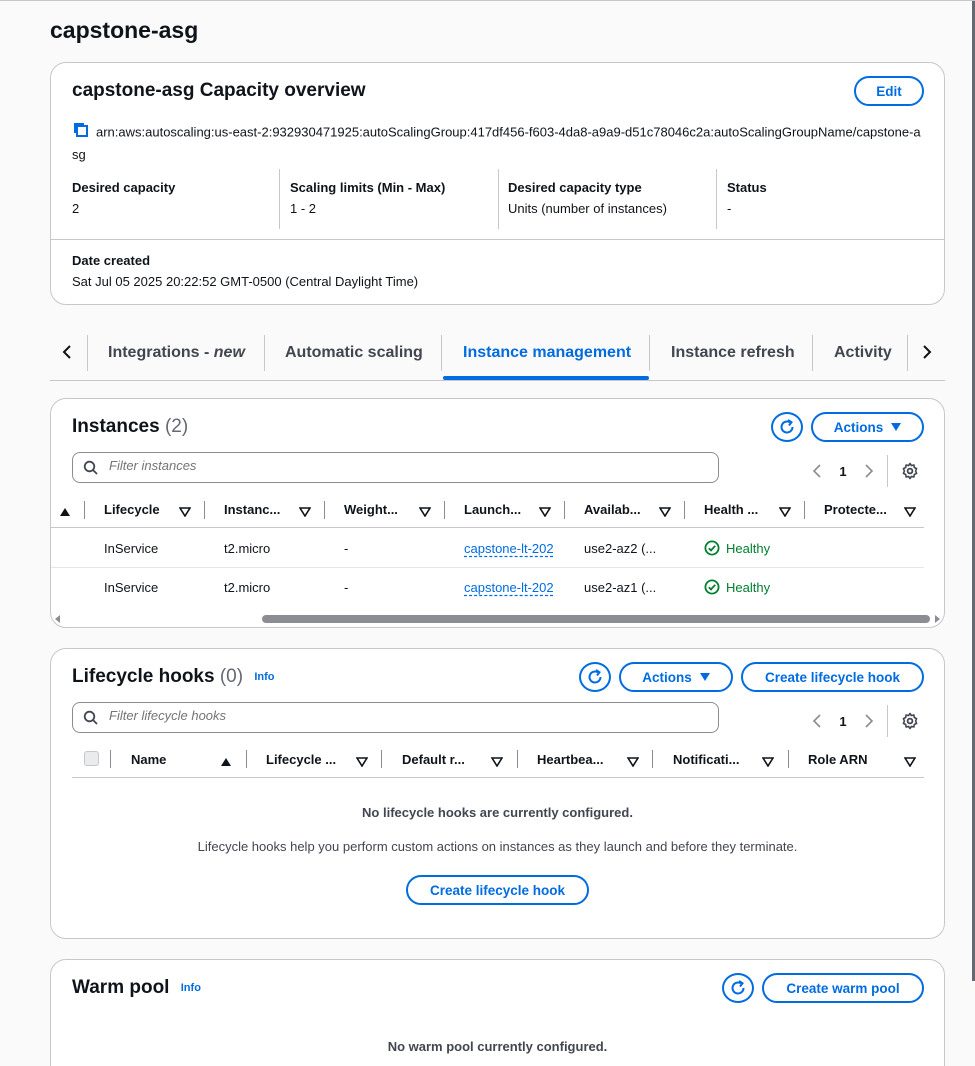 The width and height of the screenshot is (975, 1066). Describe the element at coordinates (848, 759) in the screenshot. I see `column-header: Role ARN` at that location.